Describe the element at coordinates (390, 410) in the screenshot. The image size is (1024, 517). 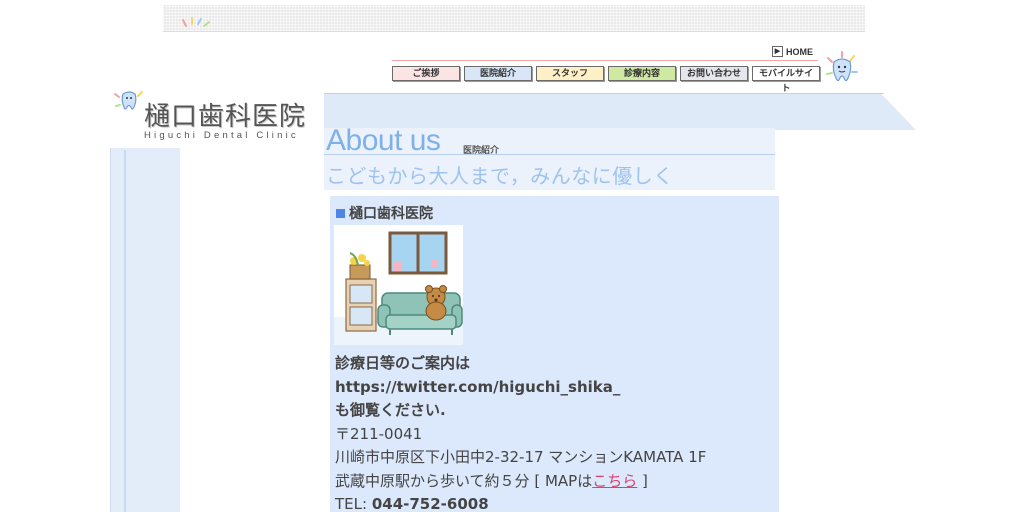
I see `info-line-3: も御覧ください.` at that location.